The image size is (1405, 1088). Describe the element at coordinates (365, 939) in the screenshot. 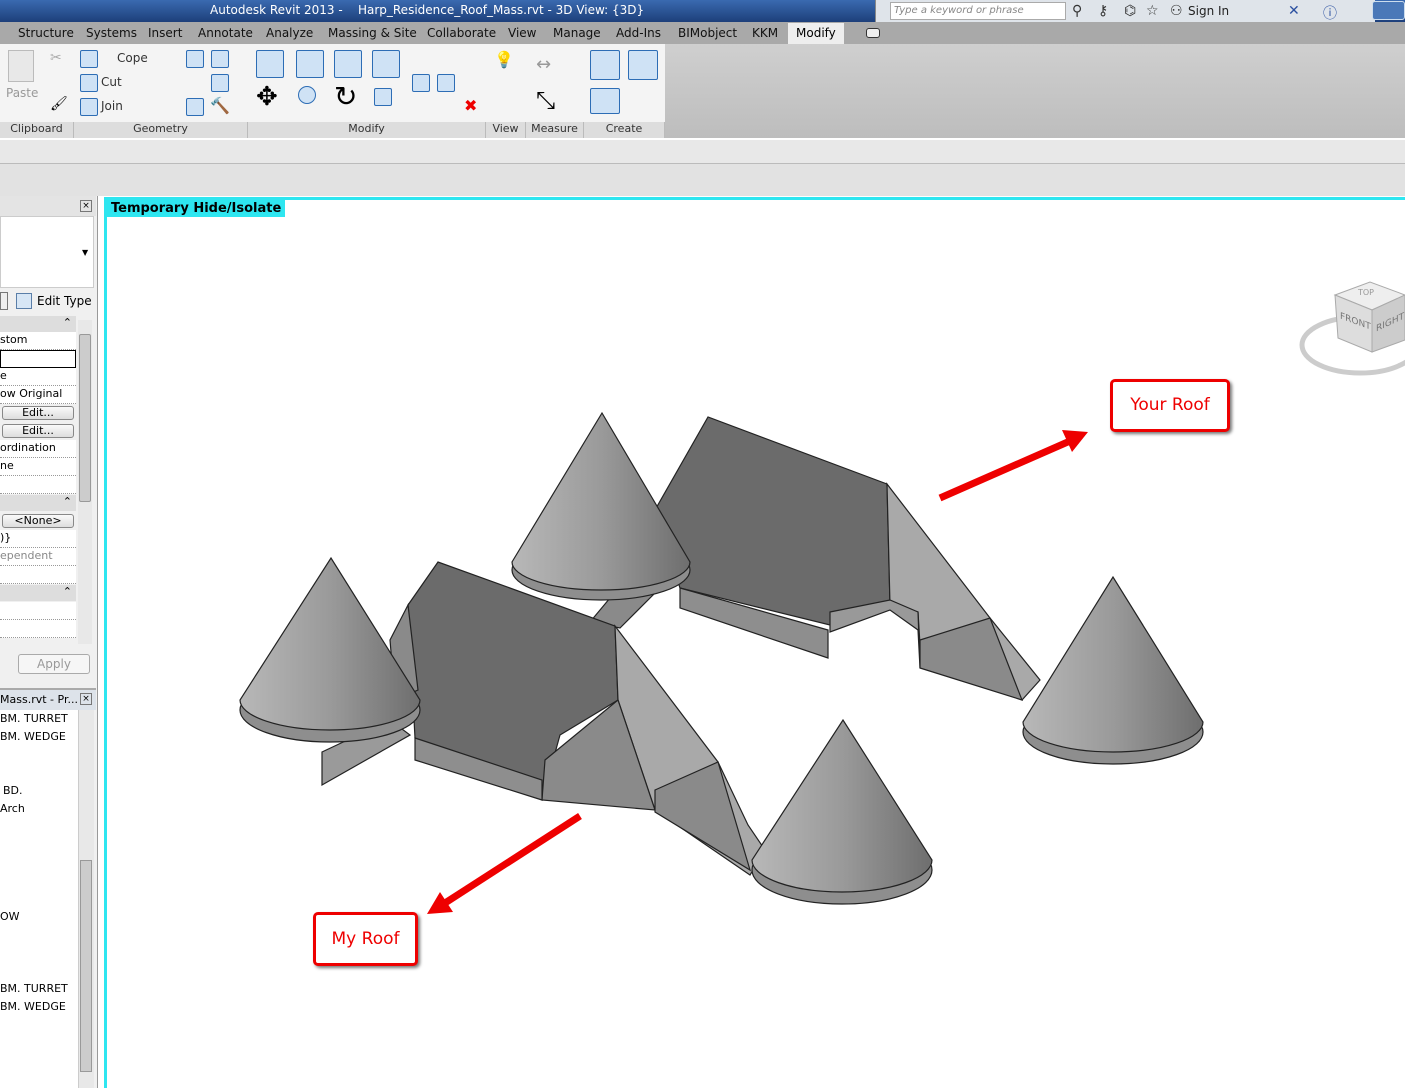

I see `callout-my-roof: My Roof` at that location.